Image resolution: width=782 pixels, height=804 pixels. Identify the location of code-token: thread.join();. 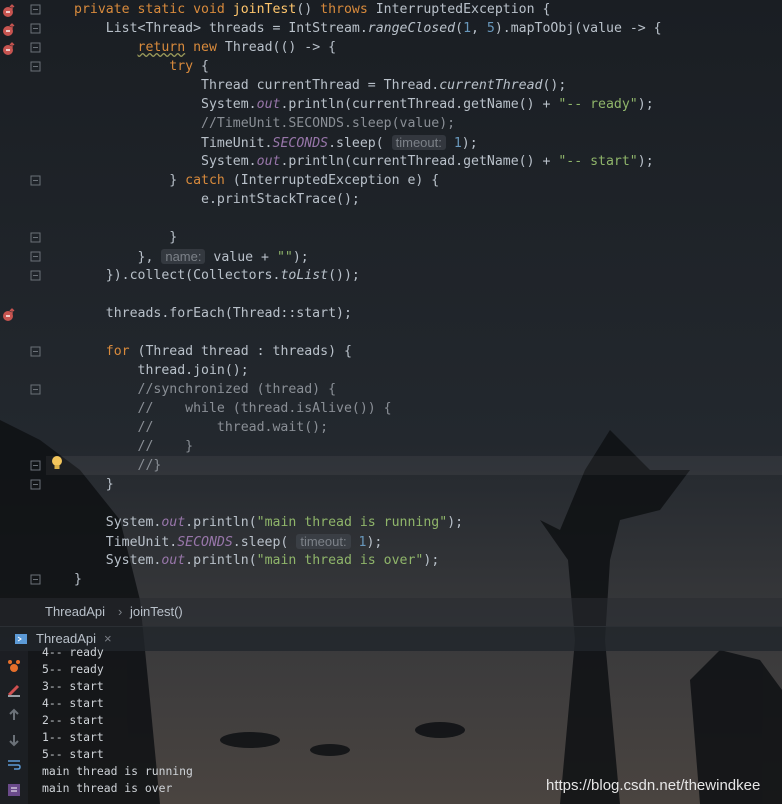
(161, 370).